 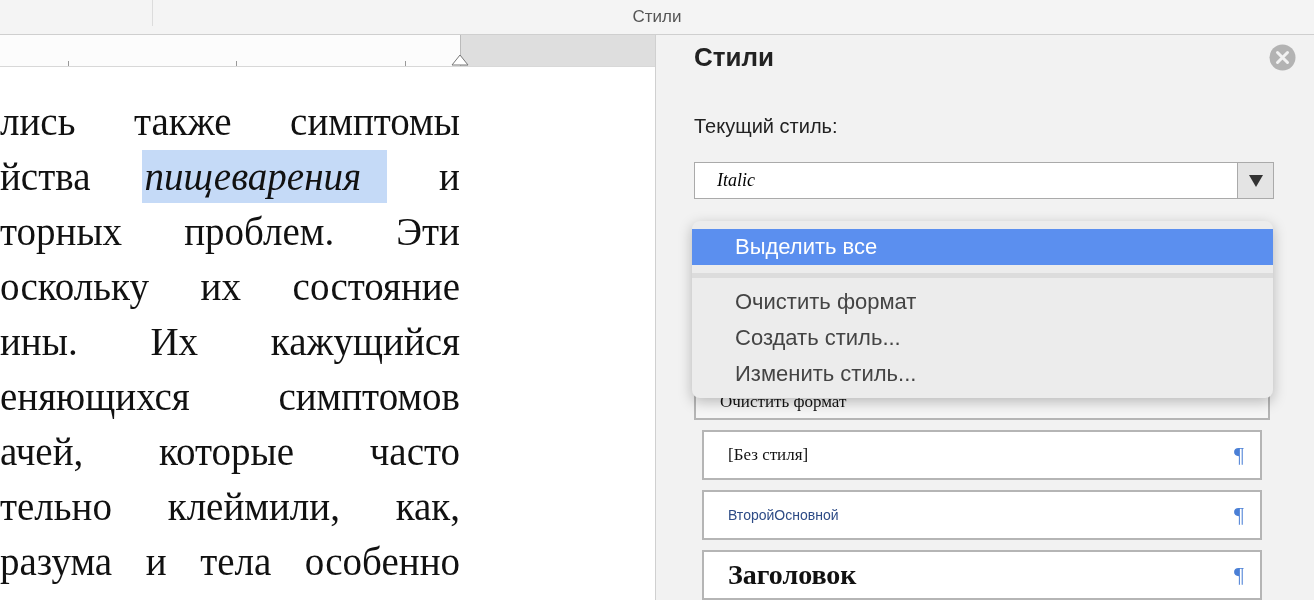 I want to click on current-style-label: Текущий стиль:, so click(x=766, y=127).